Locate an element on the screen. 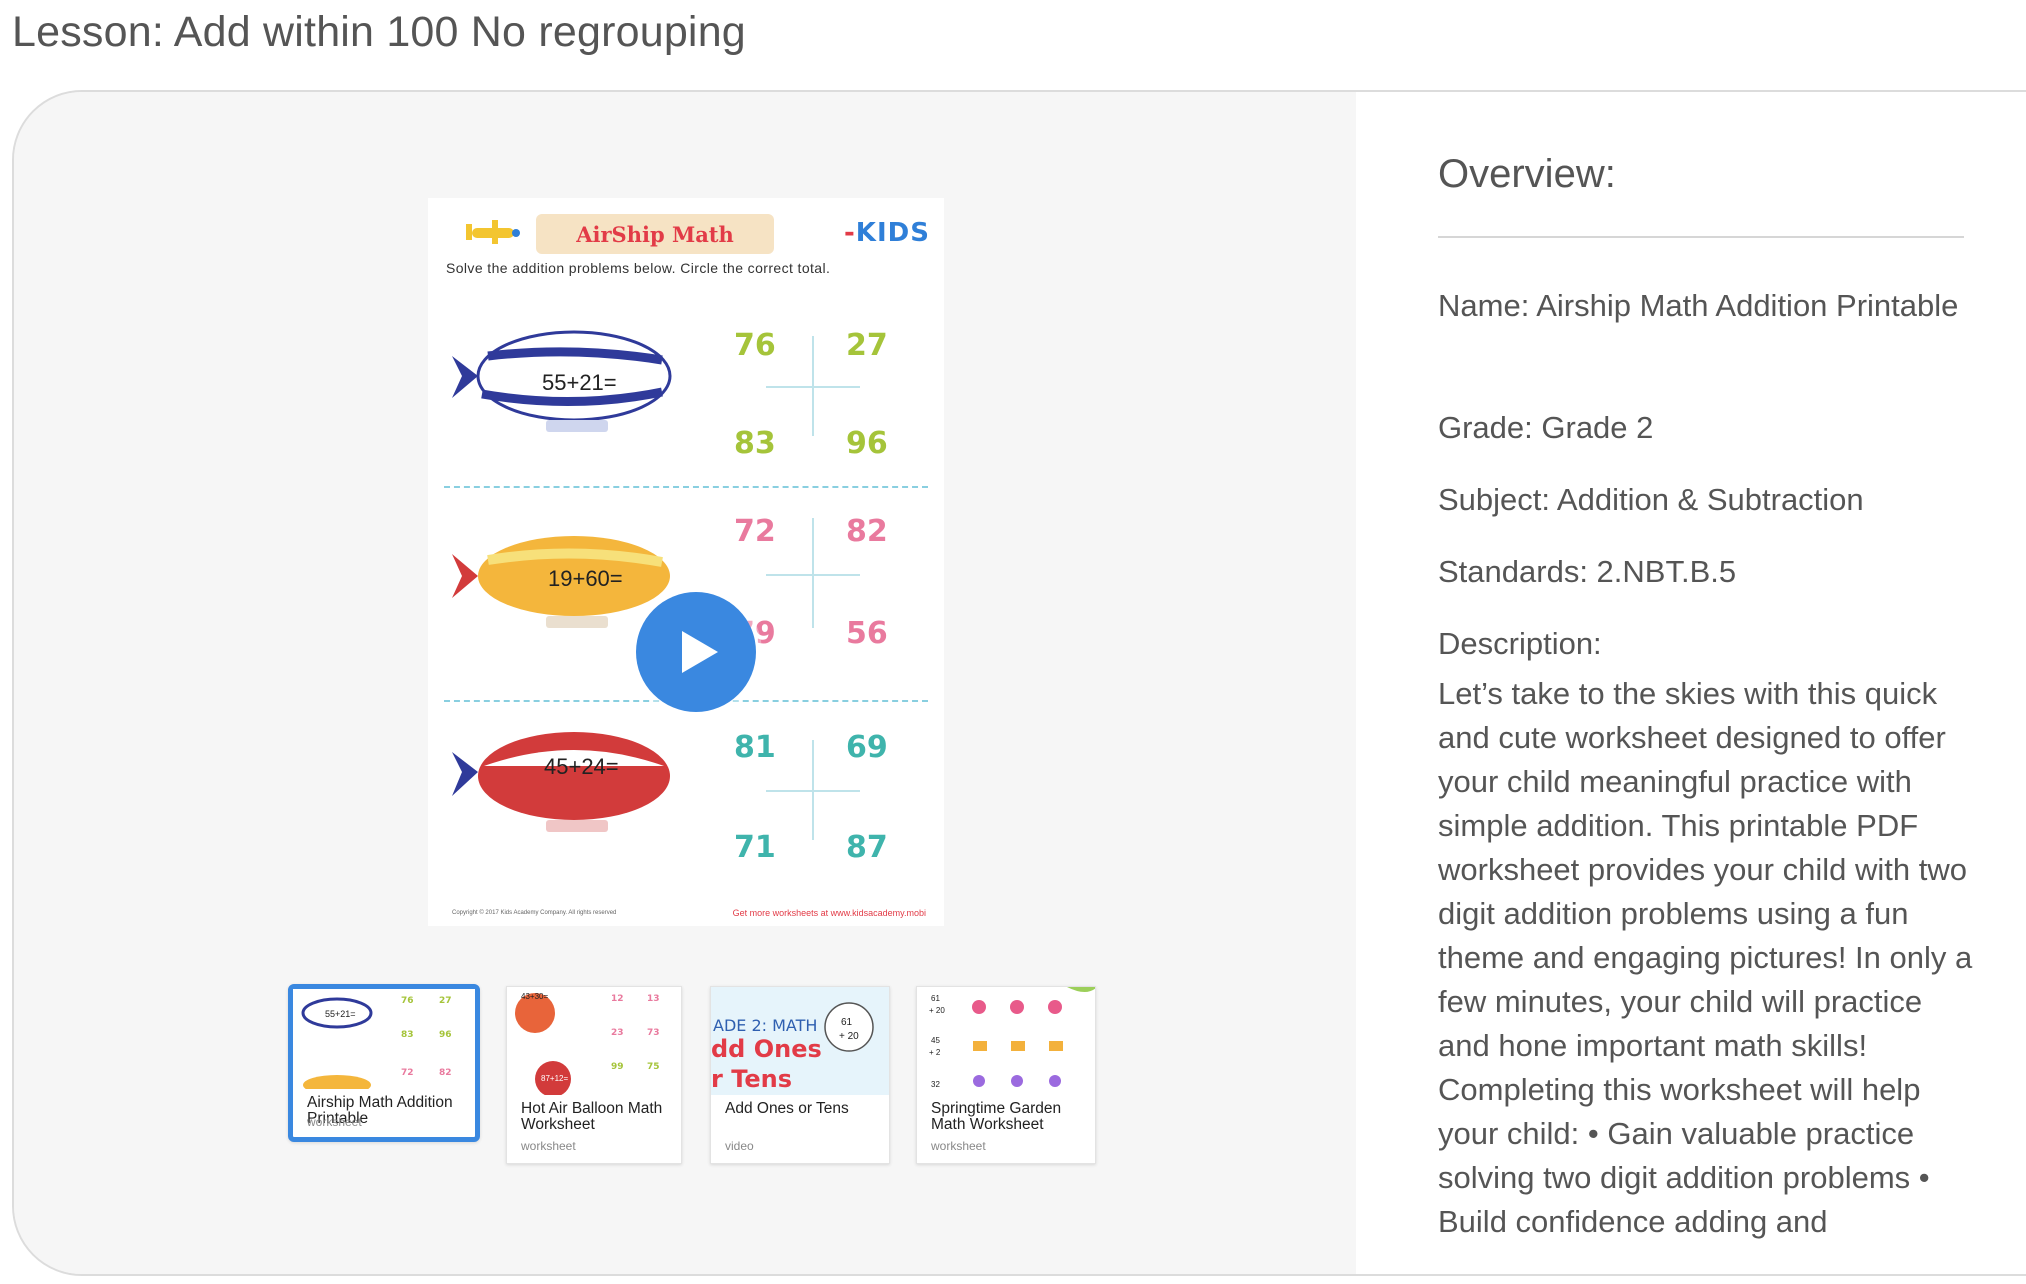  problem-equation: 19+60= is located at coordinates (585, 578).